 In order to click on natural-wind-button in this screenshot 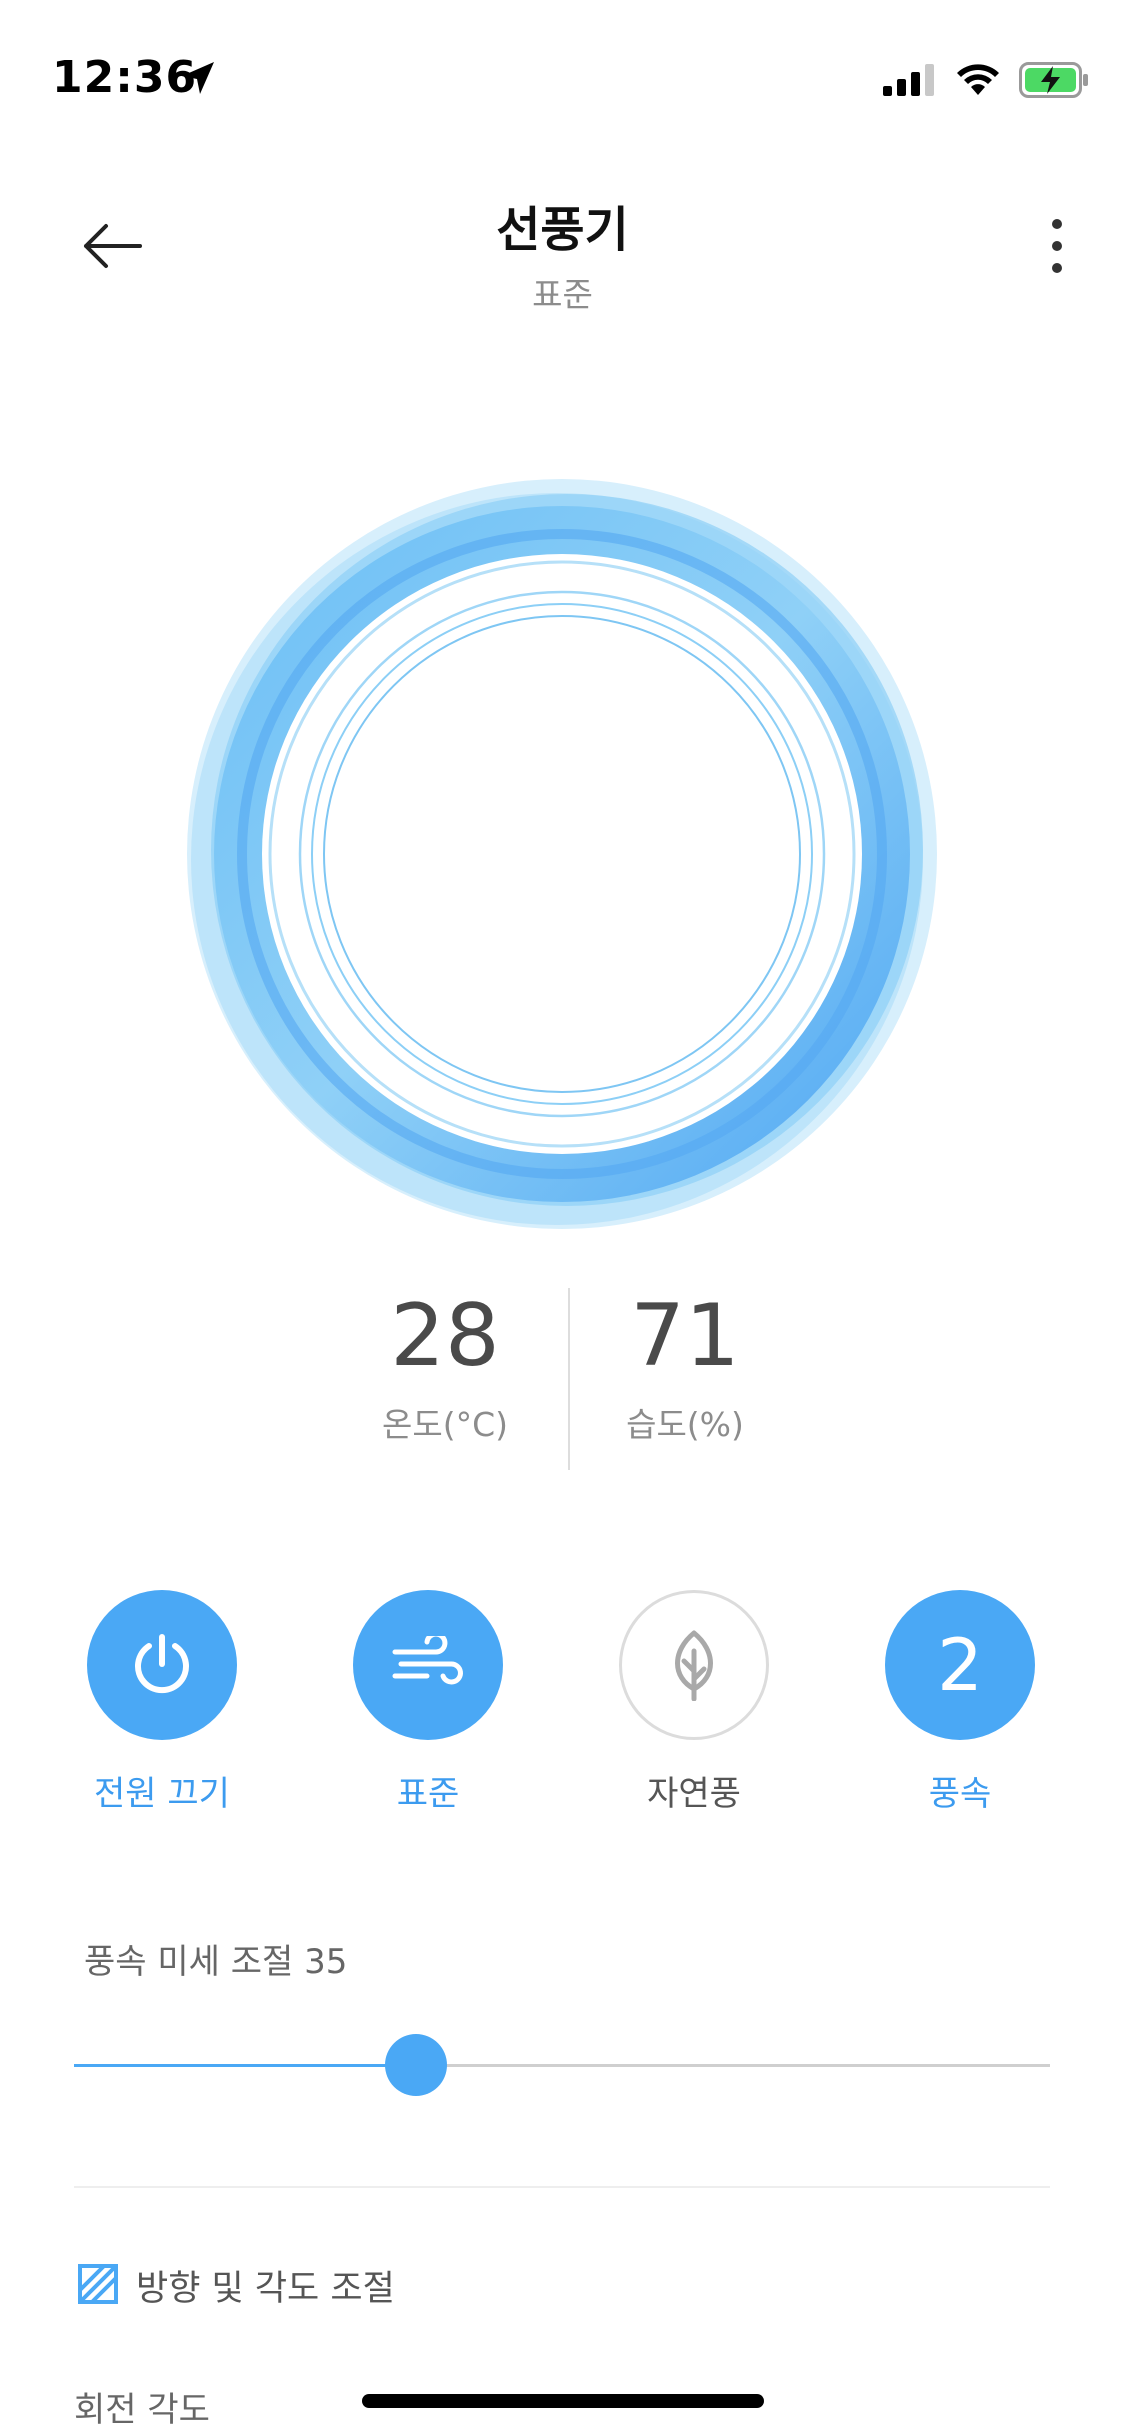, I will do `click(694, 1665)`.